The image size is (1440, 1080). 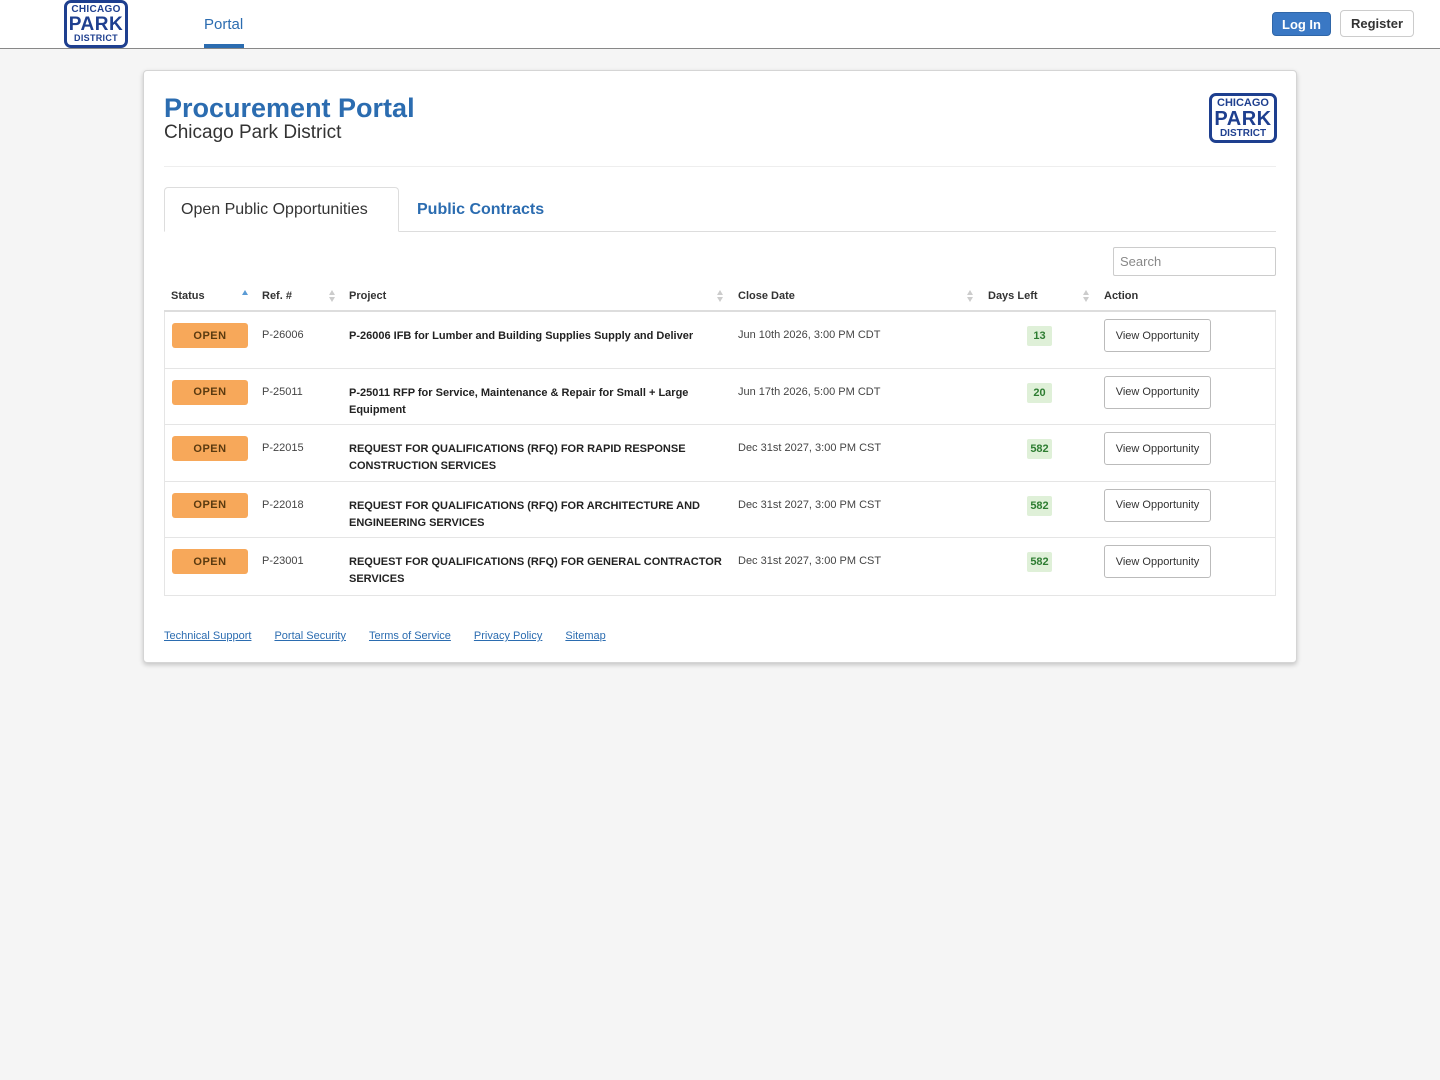 What do you see at coordinates (281, 209) in the screenshot?
I see `tab-open-public-opportunities: Open Public Opportunities` at bounding box center [281, 209].